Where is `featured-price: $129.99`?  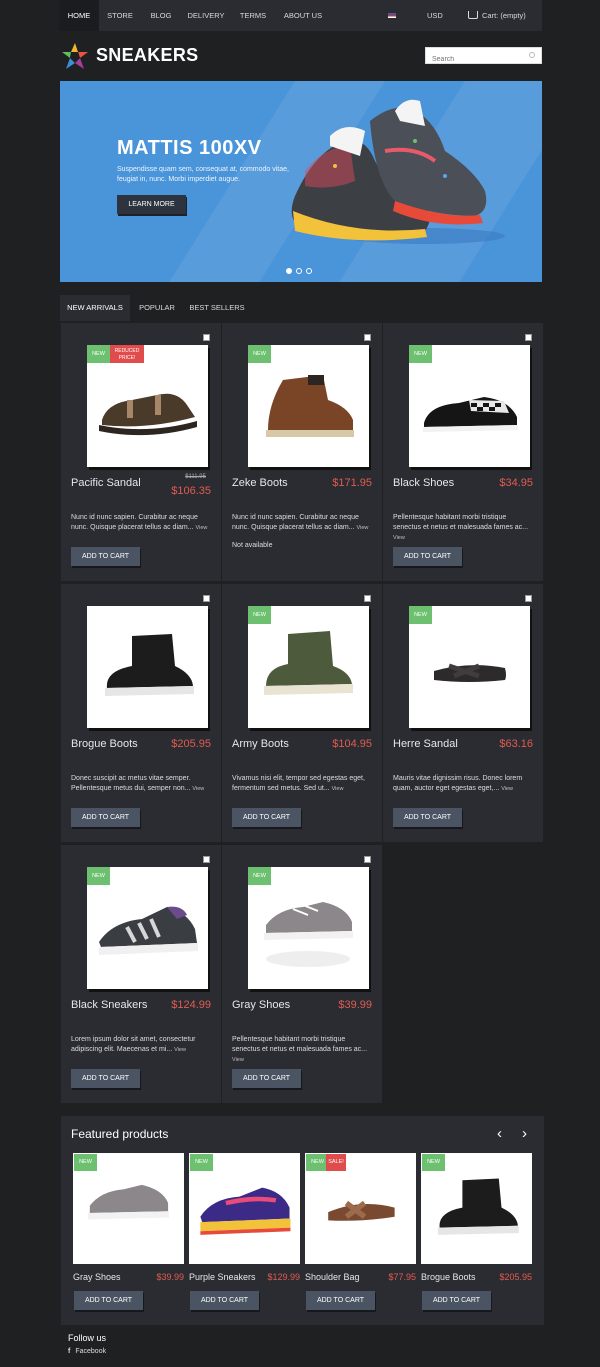
featured-price: $129.99 is located at coordinates (283, 1277).